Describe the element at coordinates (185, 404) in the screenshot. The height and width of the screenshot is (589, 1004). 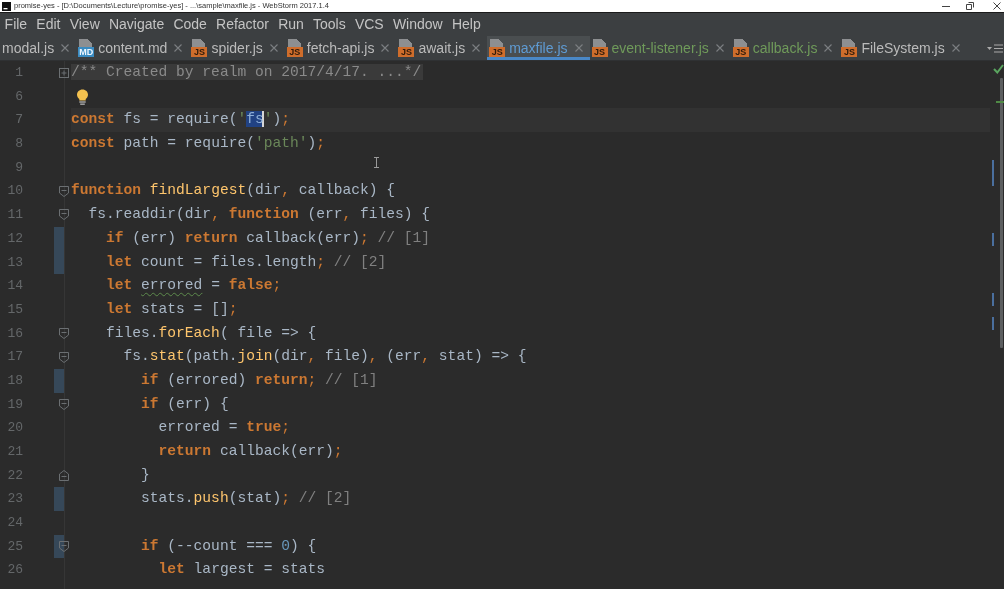
I see `code-line: if (err) {` at that location.